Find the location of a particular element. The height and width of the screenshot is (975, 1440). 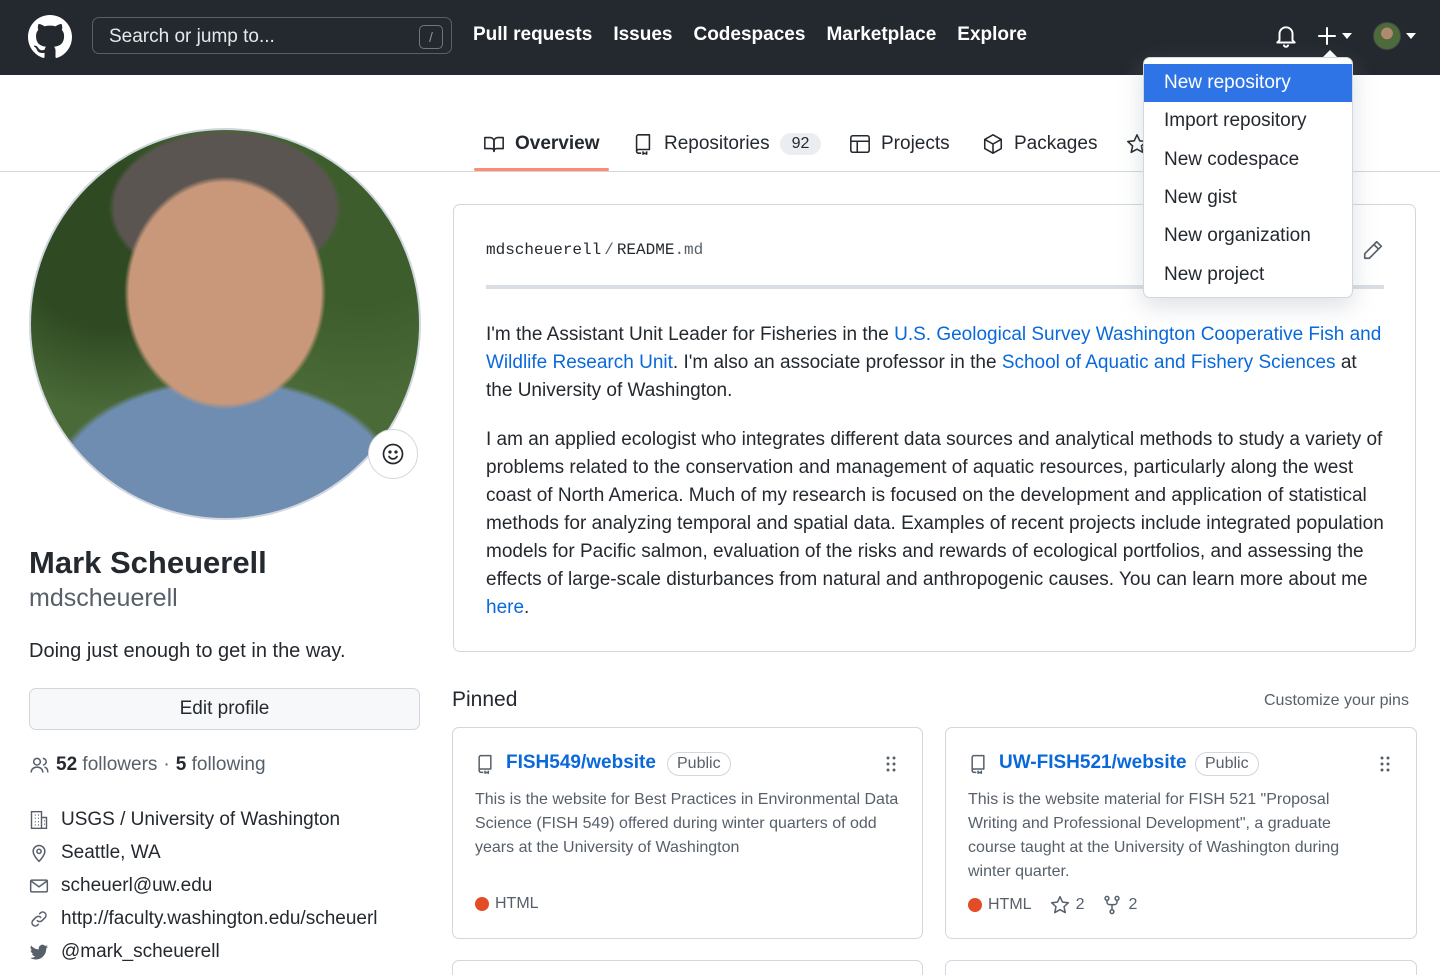

profile-bio: Doing just enough to get in the way. is located at coordinates (187, 651).